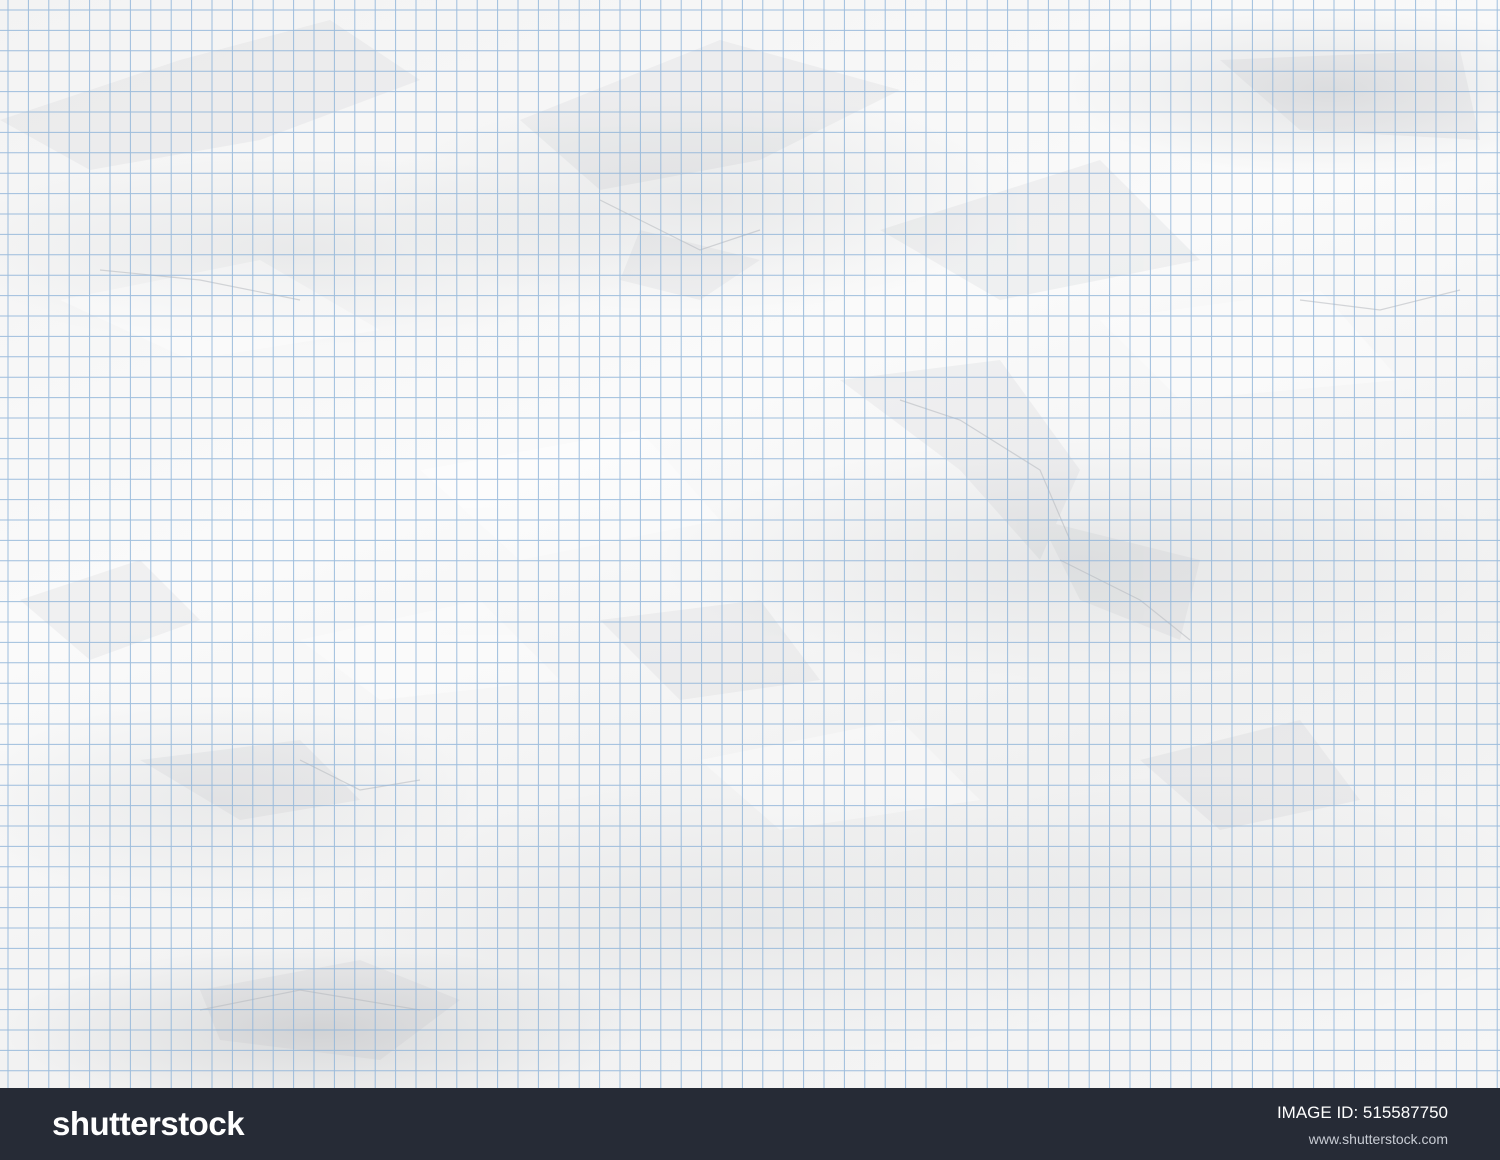 The width and height of the screenshot is (1500, 1160). What do you see at coordinates (1405, 1112) in the screenshot?
I see `image-id-value: 515587750` at bounding box center [1405, 1112].